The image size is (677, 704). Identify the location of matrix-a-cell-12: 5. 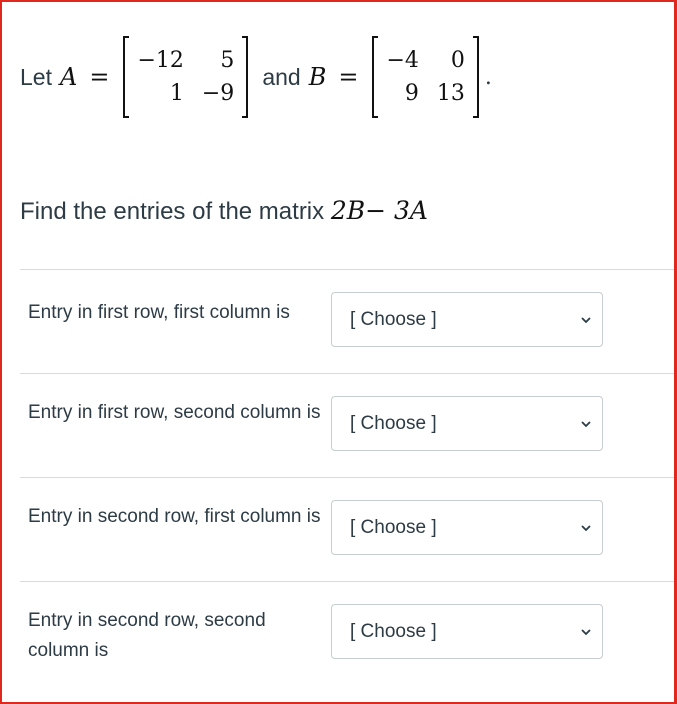
(227, 60).